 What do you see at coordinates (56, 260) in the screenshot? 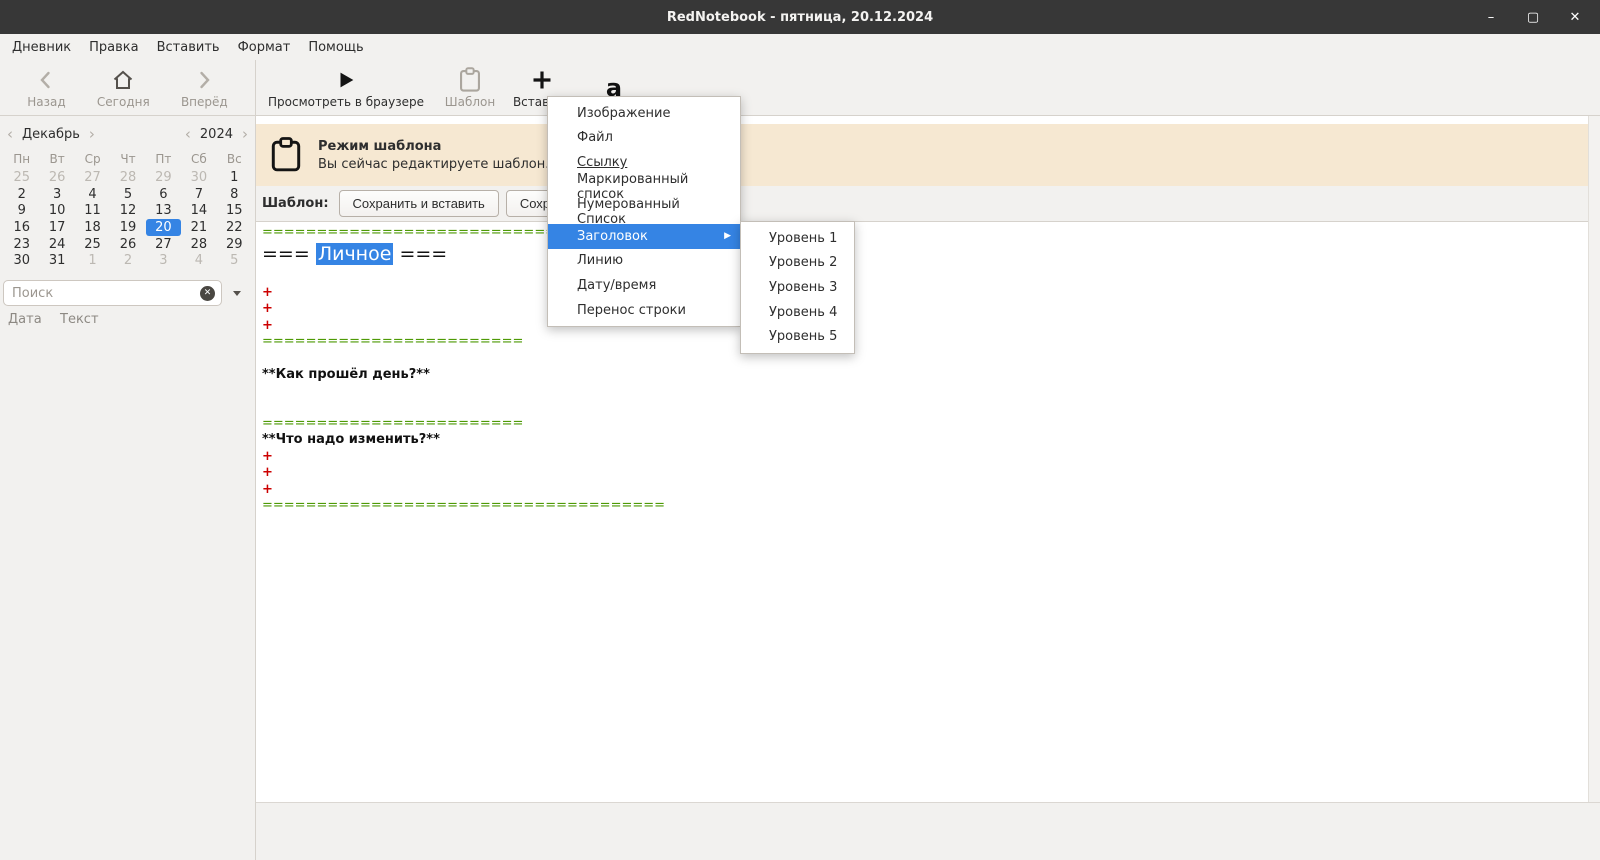
I see `calendar-day: 31` at bounding box center [56, 260].